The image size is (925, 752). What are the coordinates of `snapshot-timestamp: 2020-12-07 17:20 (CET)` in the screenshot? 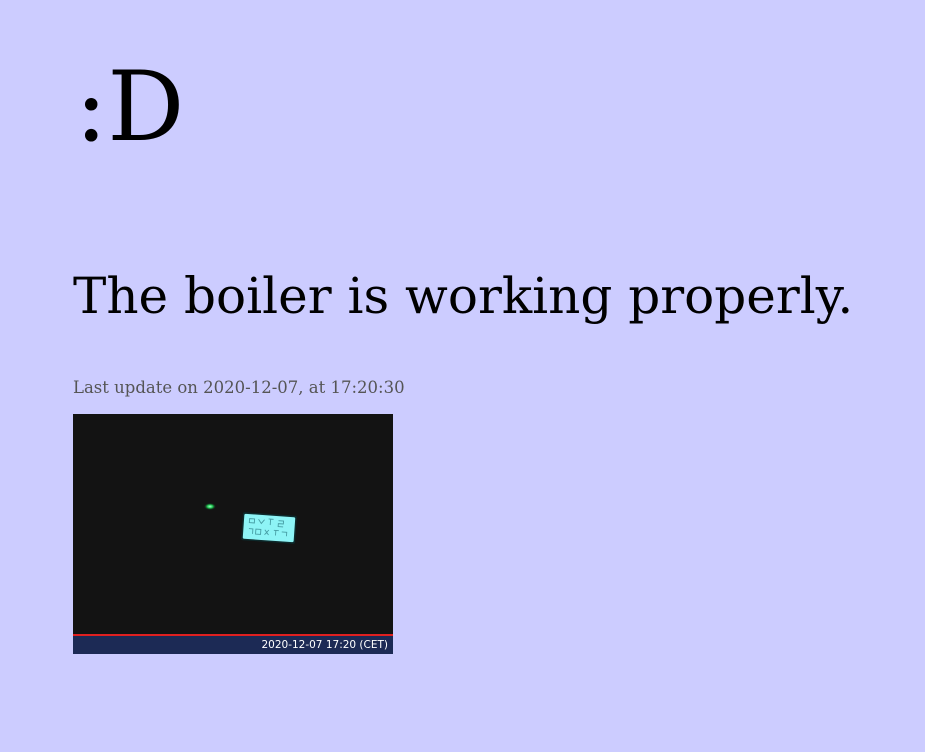 It's located at (324, 645).